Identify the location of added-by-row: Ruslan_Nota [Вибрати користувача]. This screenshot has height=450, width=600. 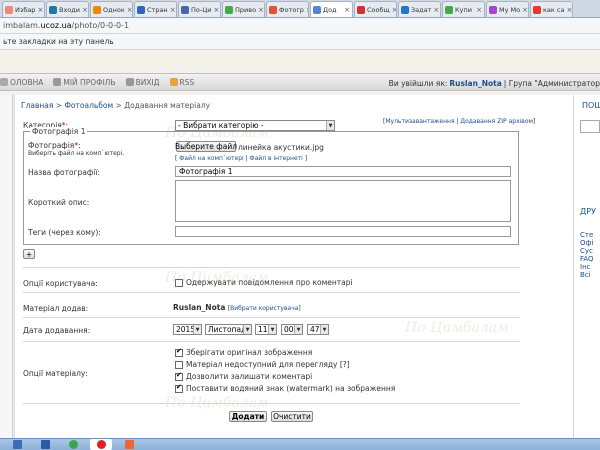
(237, 307).